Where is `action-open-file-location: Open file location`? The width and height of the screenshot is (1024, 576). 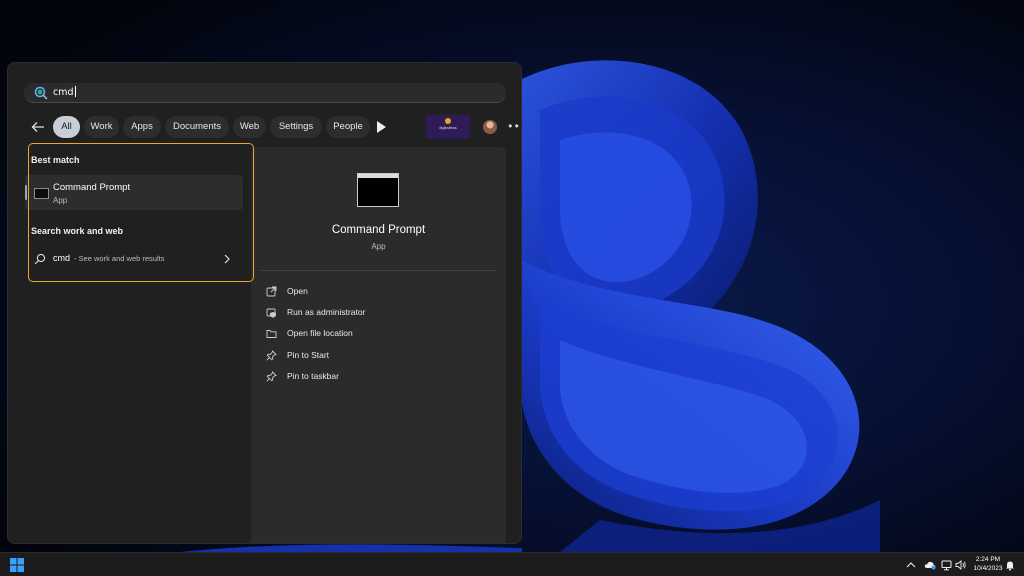 action-open-file-location: Open file location is located at coordinates (378, 334).